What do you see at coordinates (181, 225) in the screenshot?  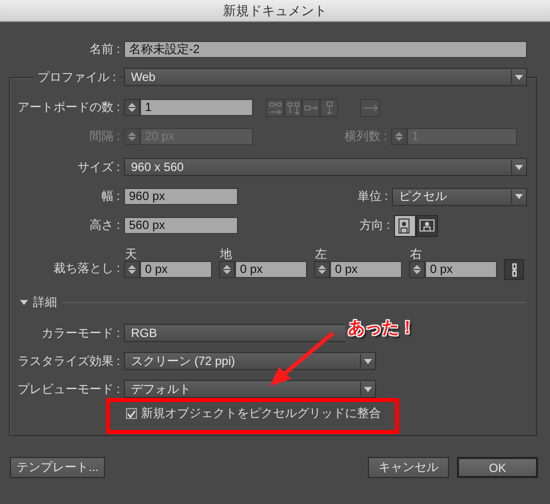 I see `height-field: 560 px` at bounding box center [181, 225].